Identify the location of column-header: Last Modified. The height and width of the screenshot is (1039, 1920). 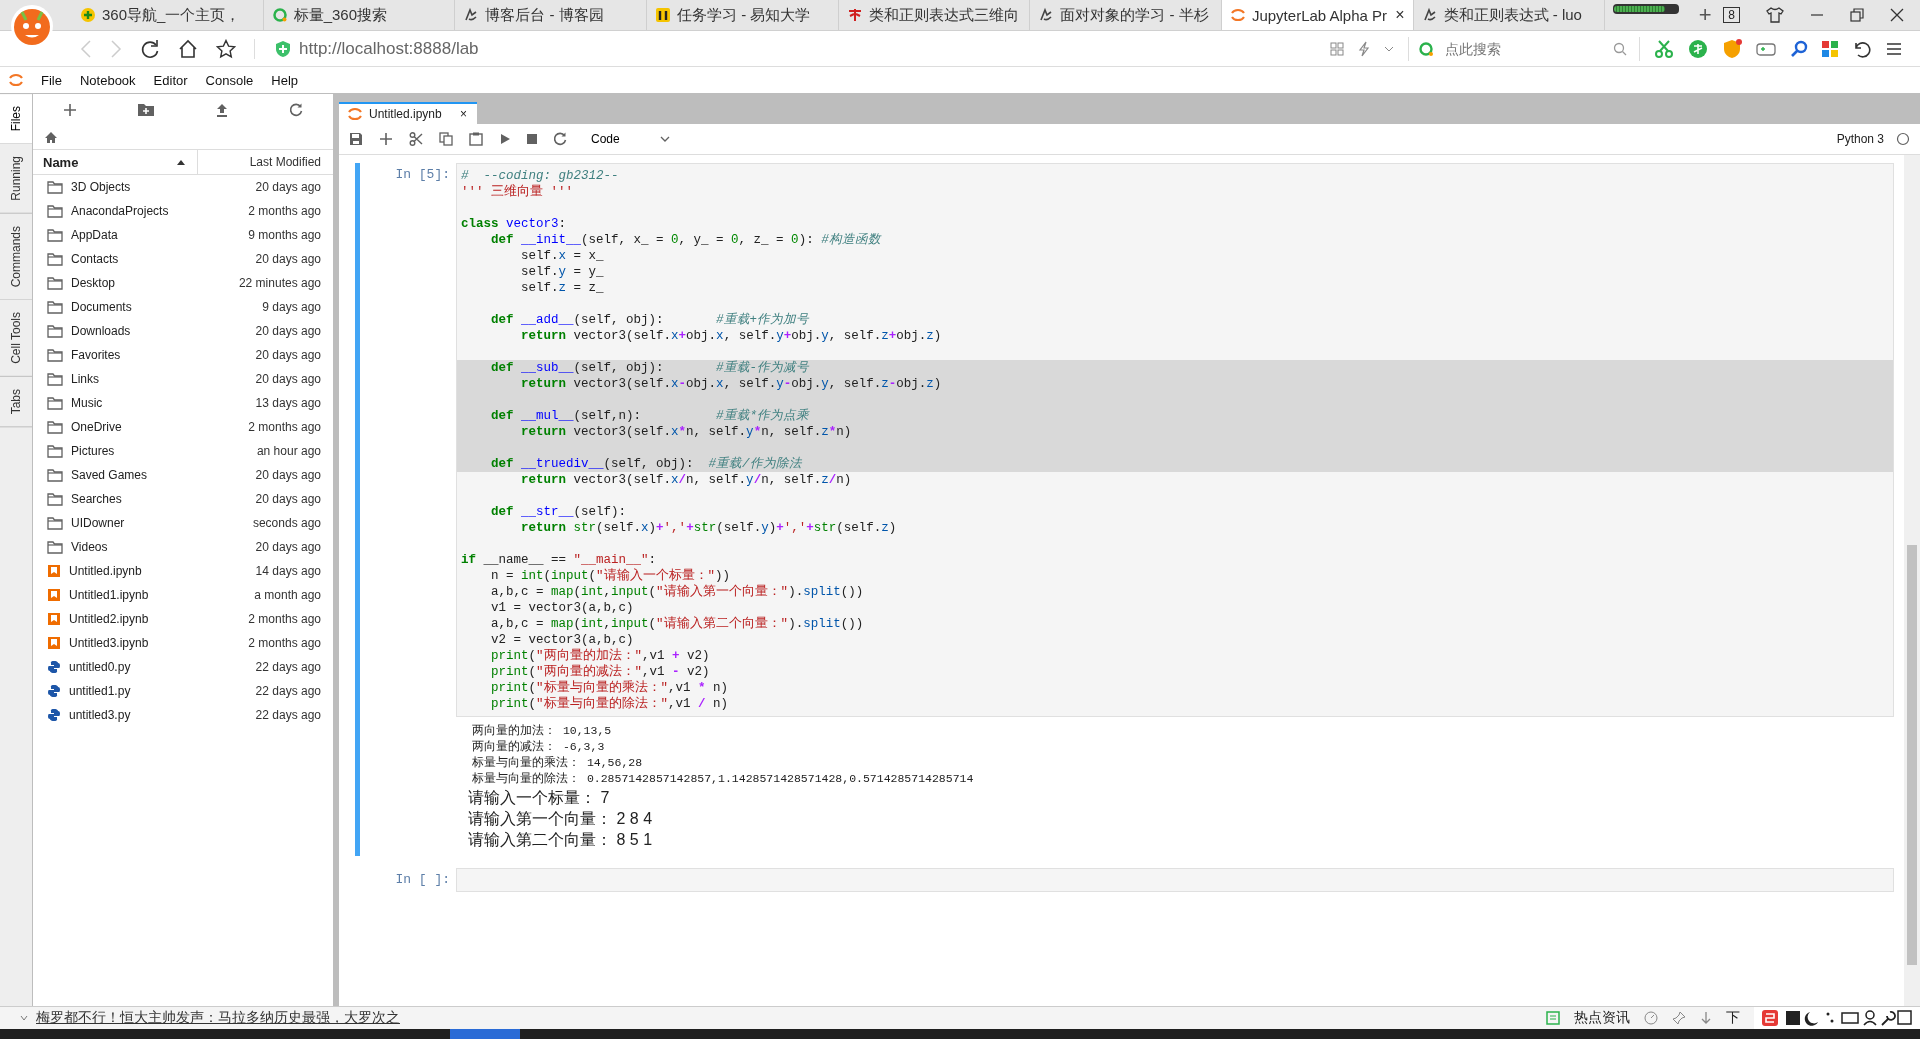
(265, 162).